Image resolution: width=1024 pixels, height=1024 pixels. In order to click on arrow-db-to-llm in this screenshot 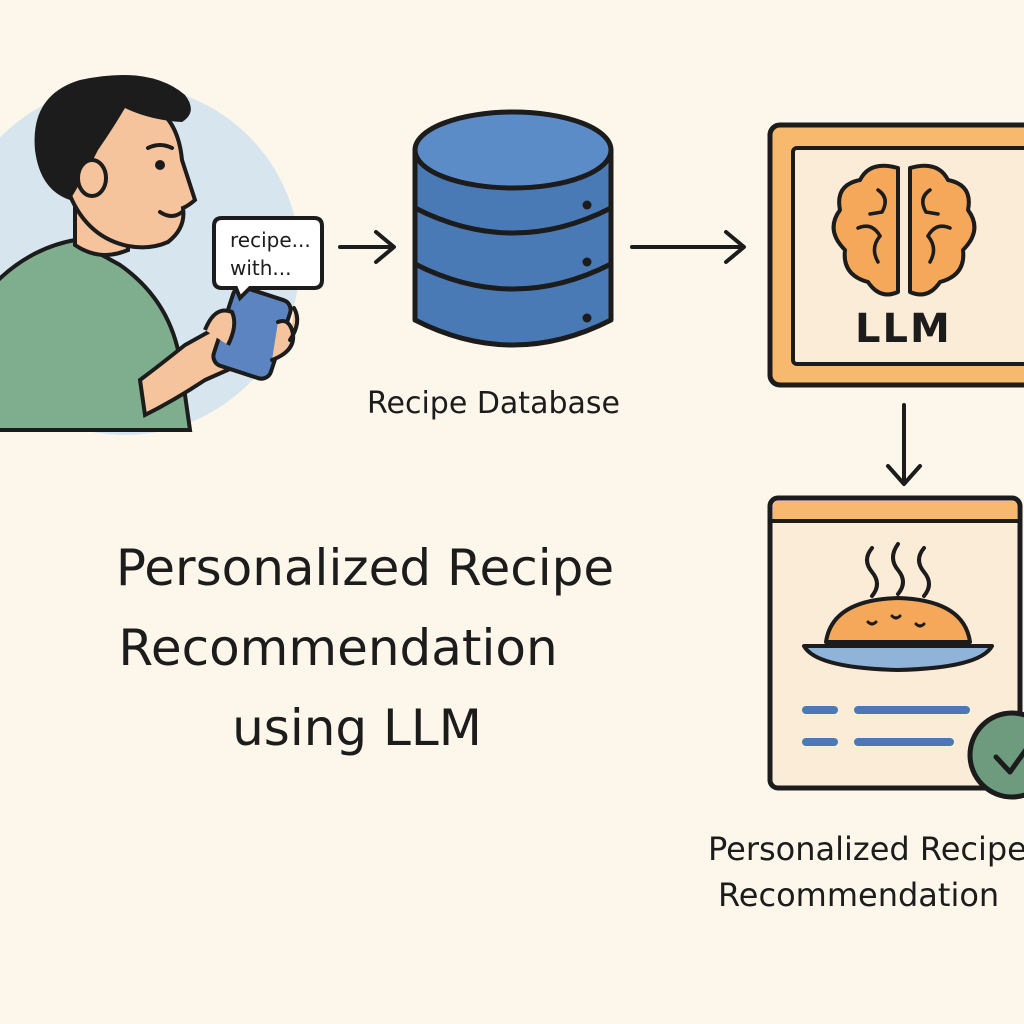, I will do `click(688, 247)`.